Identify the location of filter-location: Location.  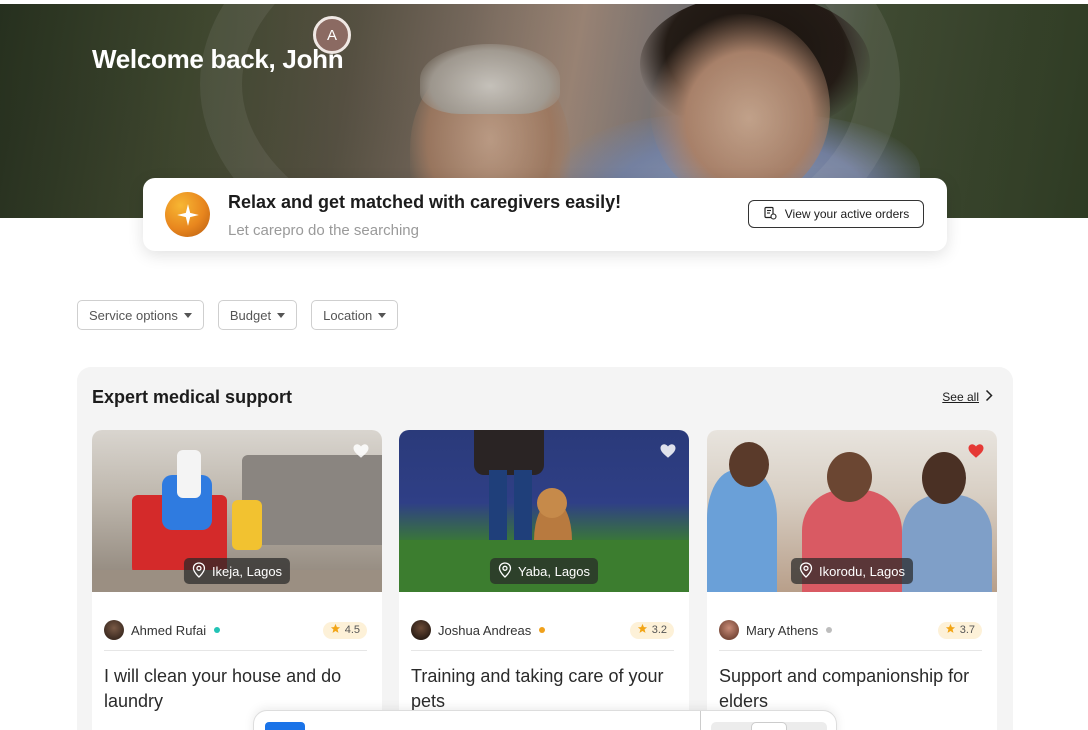
(355, 315).